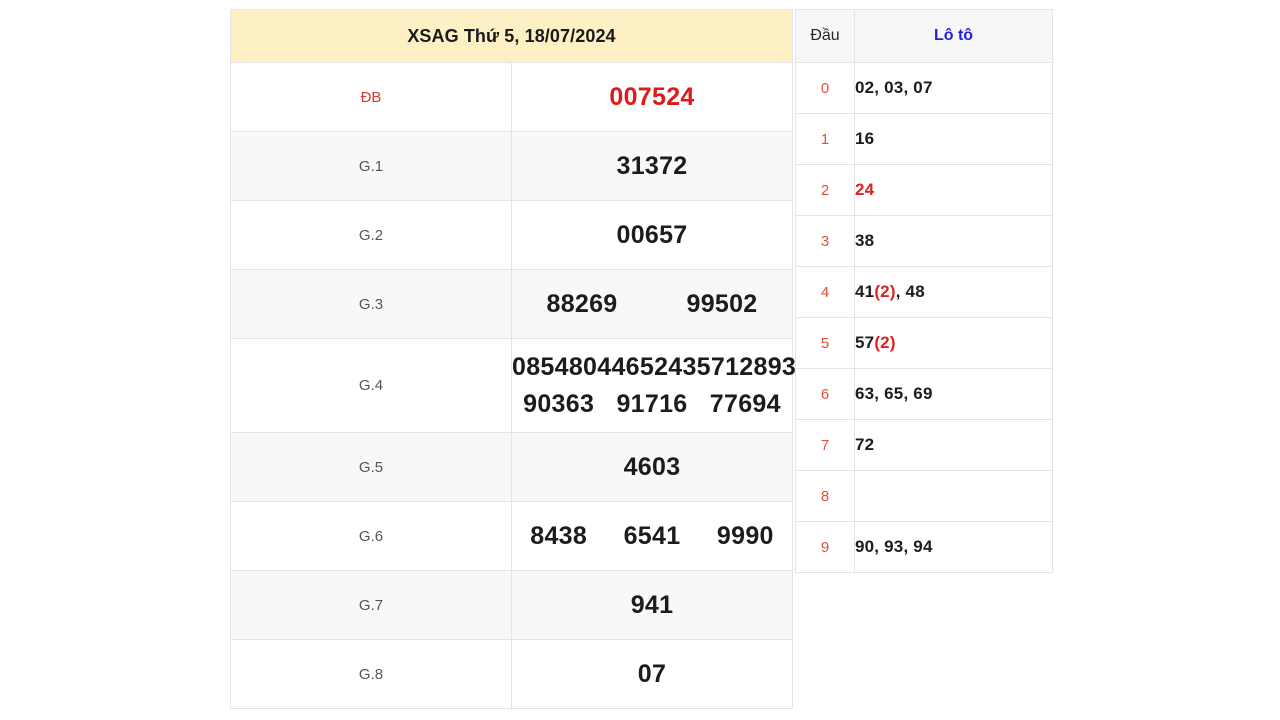 This screenshot has height=720, width=1280. I want to click on prize-number: 90363, so click(559, 403).